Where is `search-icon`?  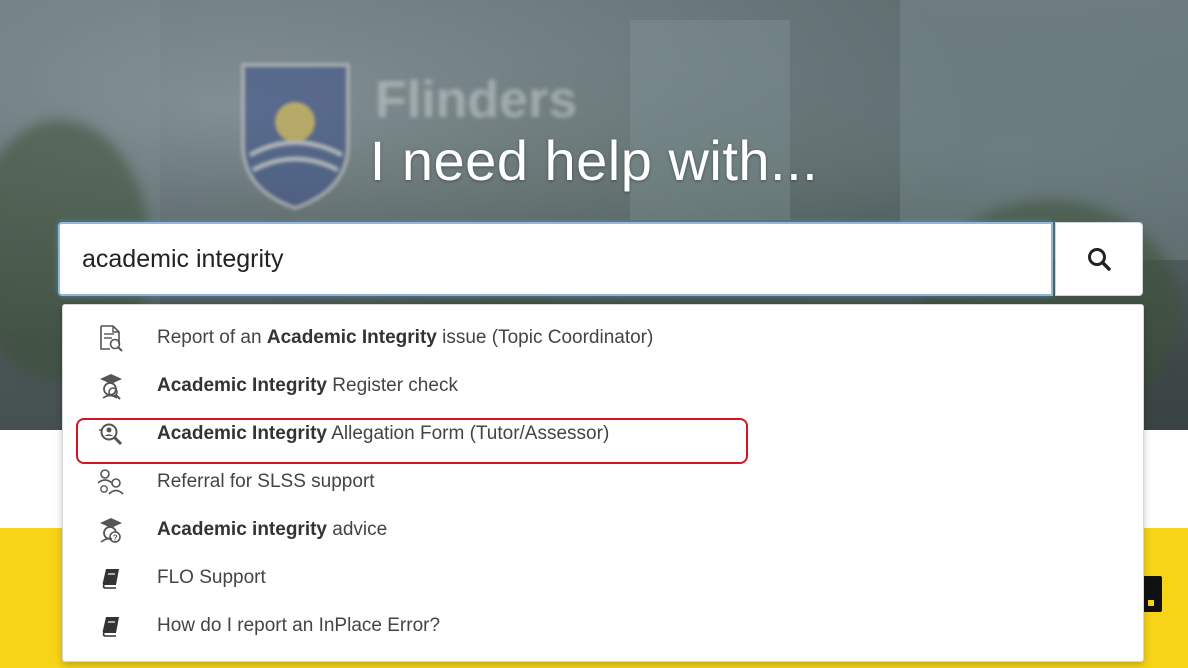 search-icon is located at coordinates (1099, 259).